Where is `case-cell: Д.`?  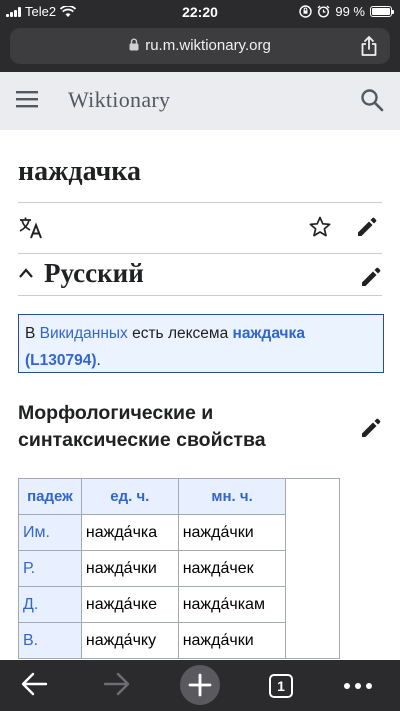
case-cell: Д. is located at coordinates (50, 604).